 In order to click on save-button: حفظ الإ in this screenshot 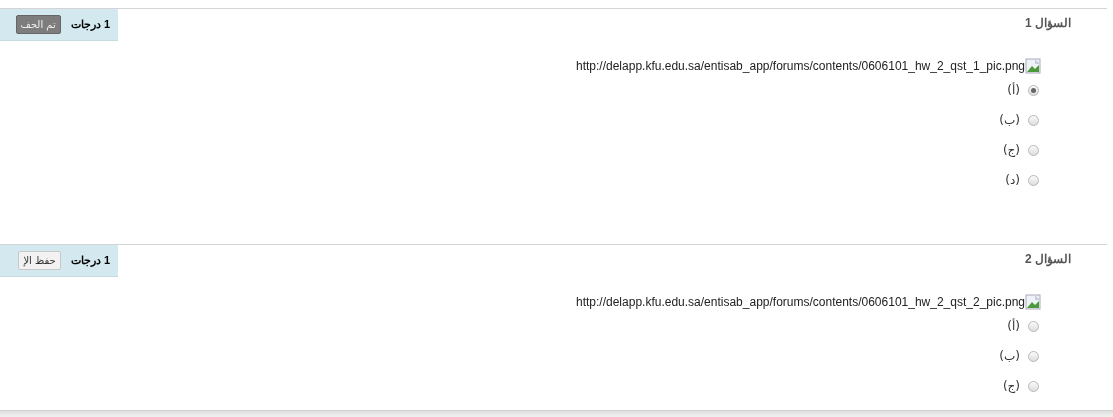, I will do `click(39, 260)`.